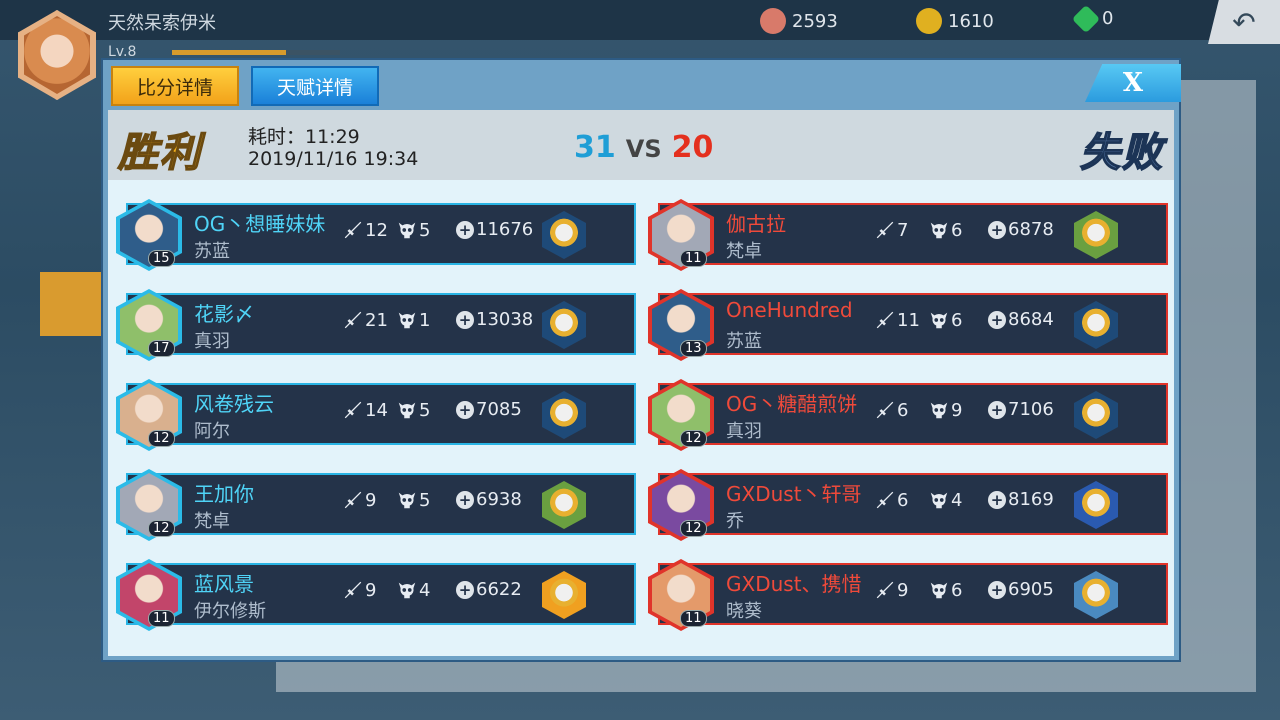  I want to click on kills-stat: 21, so click(365, 320).